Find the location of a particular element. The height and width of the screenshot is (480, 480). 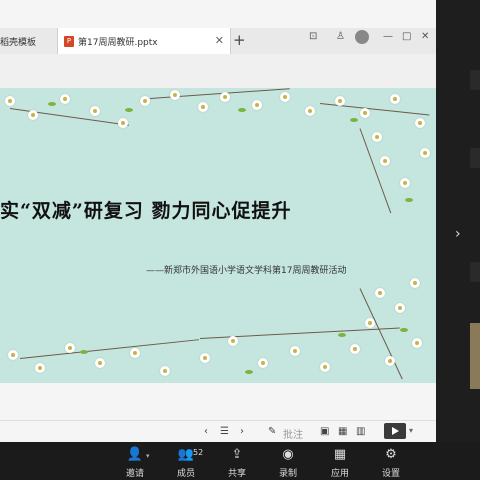

note-icon: ✎ is located at coordinates (272, 431).